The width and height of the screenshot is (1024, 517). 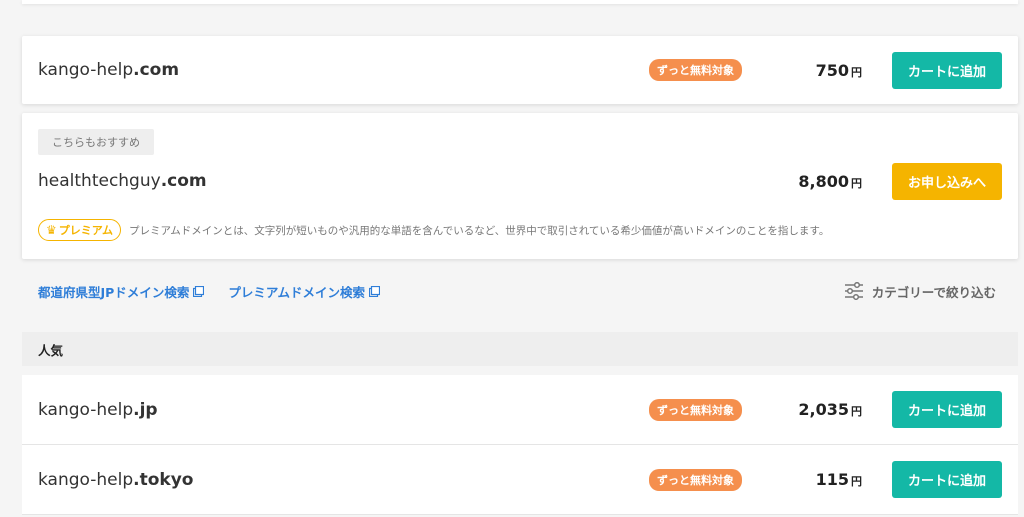 What do you see at coordinates (920, 291) in the screenshot?
I see `category-filter-button: カテゴリーで絞り込む` at bounding box center [920, 291].